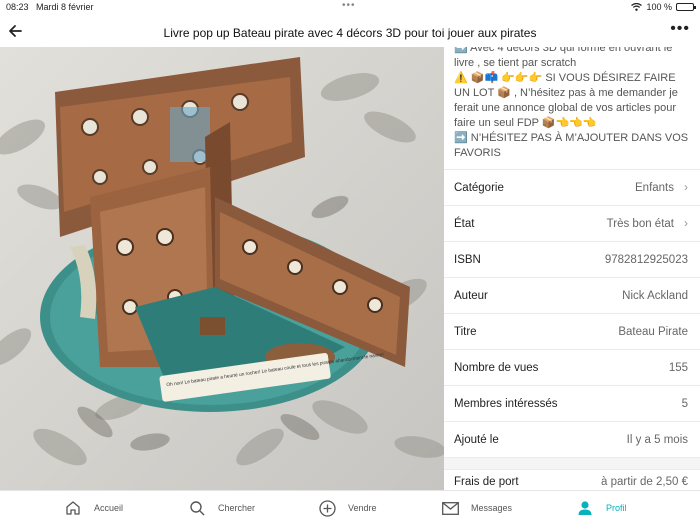  I want to click on nav-profile-label: Profil, so click(616, 508).